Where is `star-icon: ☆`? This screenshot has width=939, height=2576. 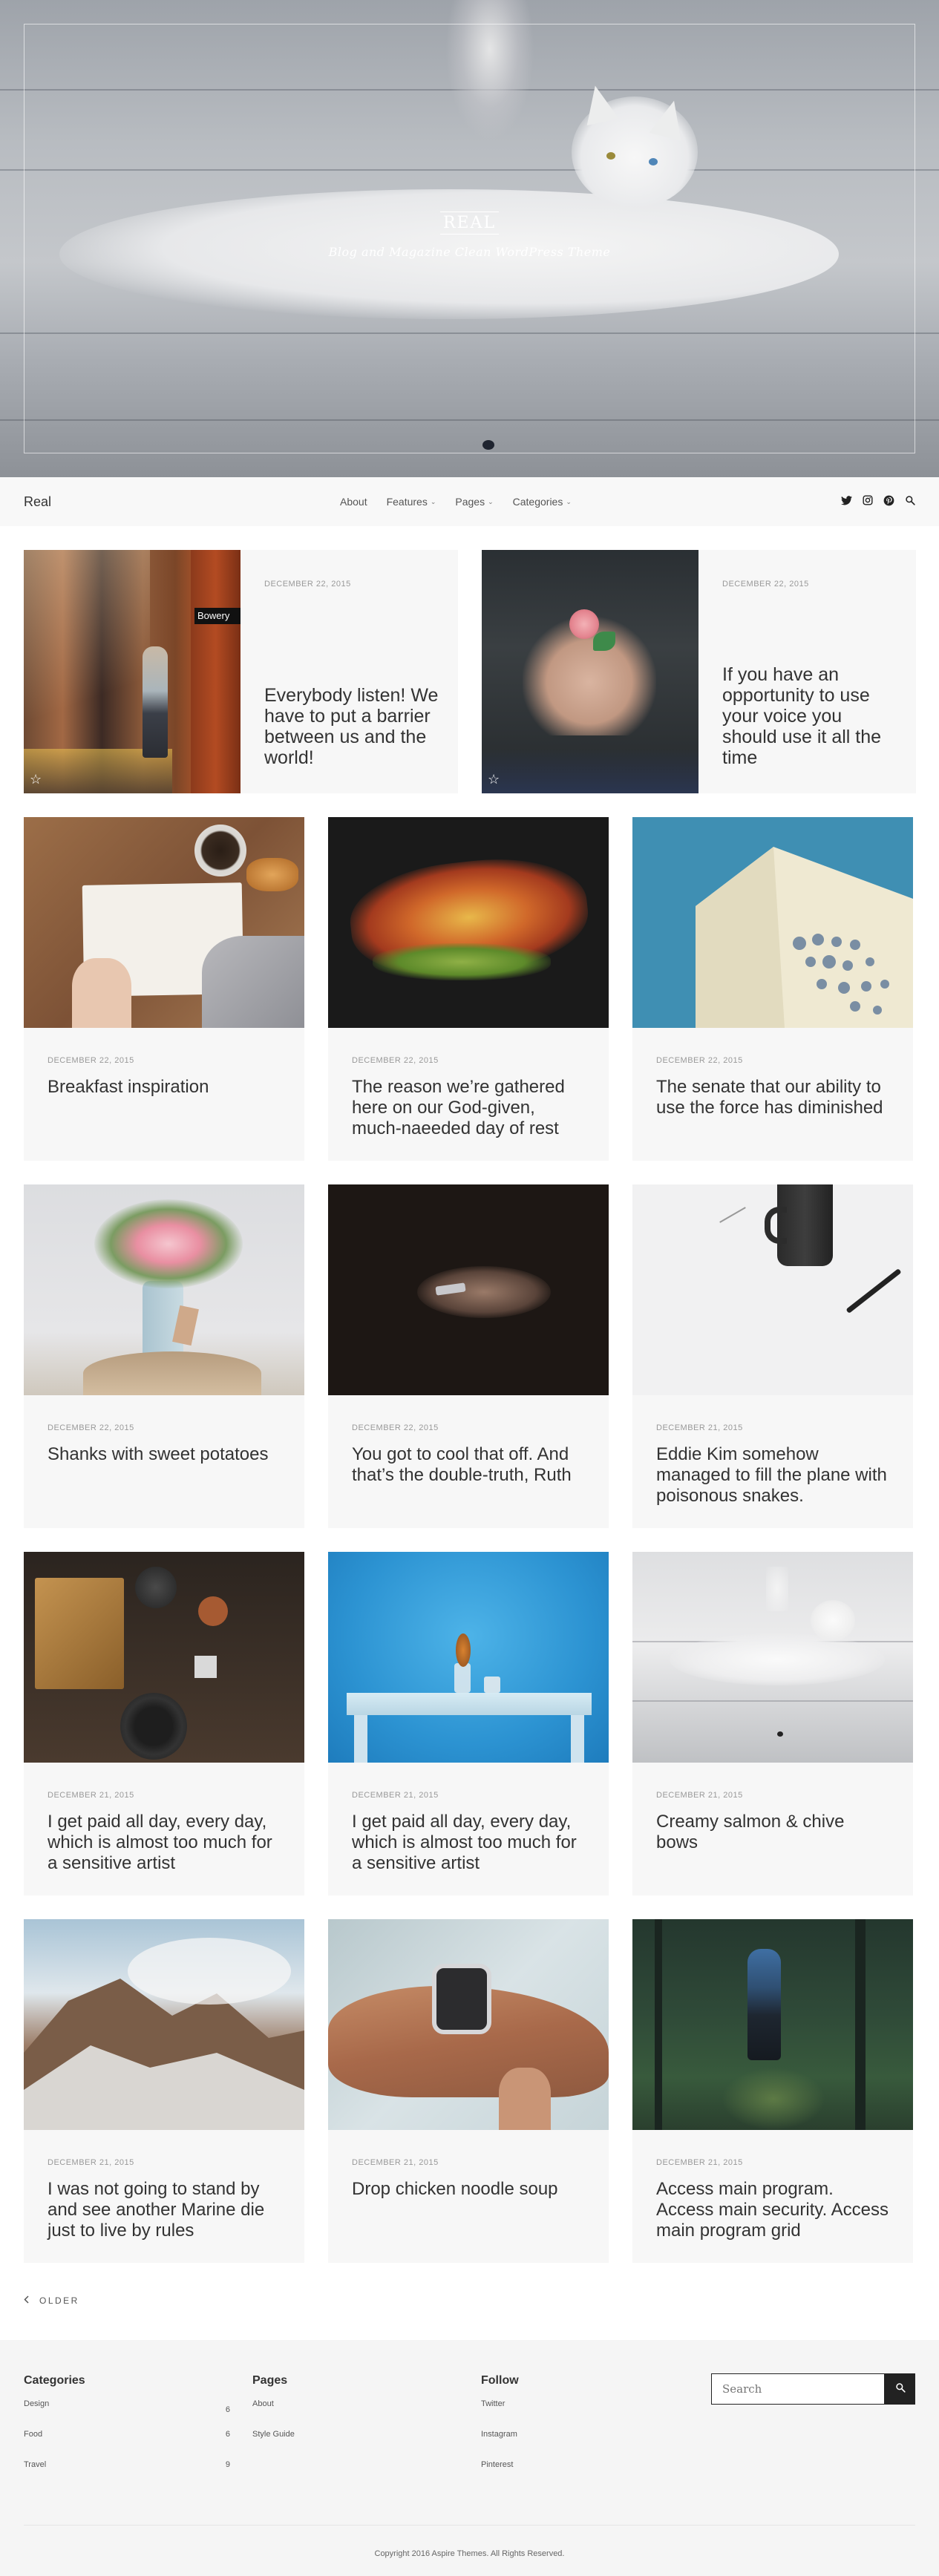
star-icon: ☆ is located at coordinates (36, 779).